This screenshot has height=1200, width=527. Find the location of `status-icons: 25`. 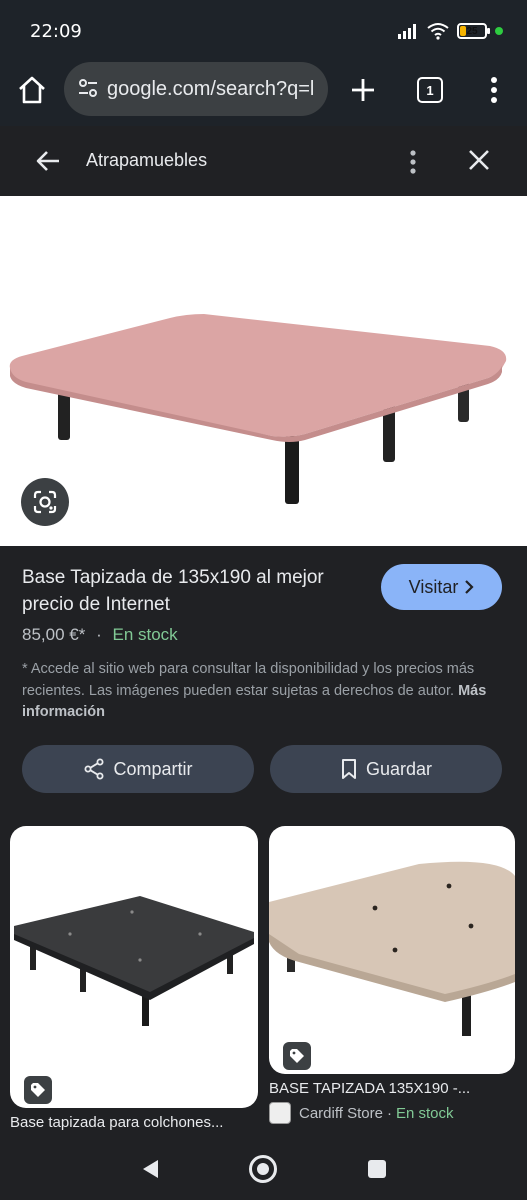

status-icons: 25 is located at coordinates (450, 31).